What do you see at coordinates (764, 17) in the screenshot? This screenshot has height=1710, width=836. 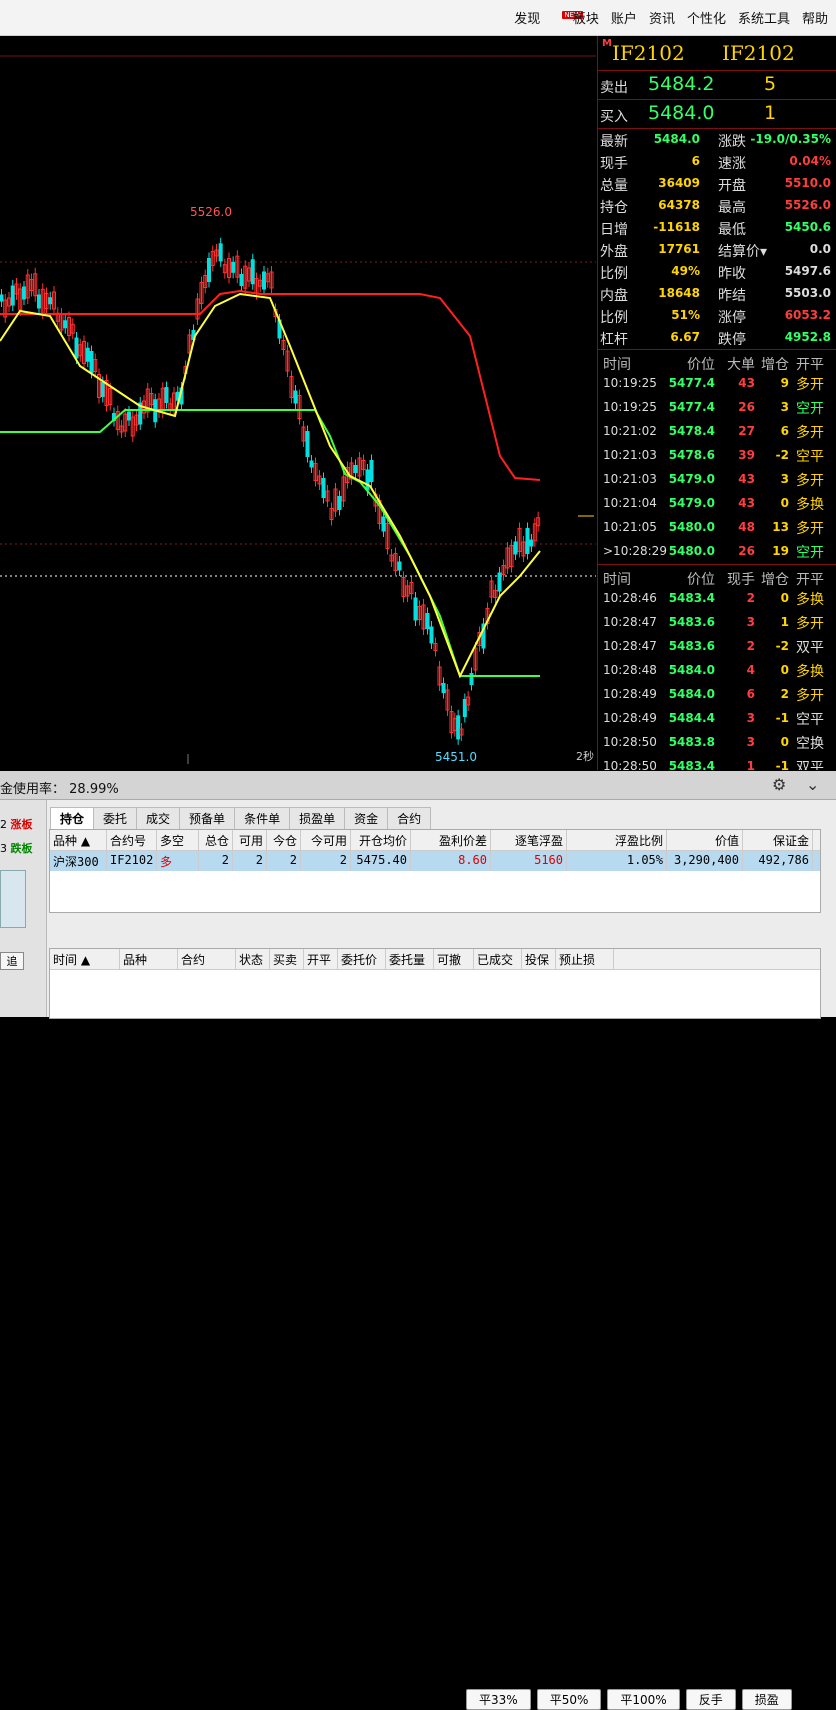 I see `menu-item-5: 系统工具` at bounding box center [764, 17].